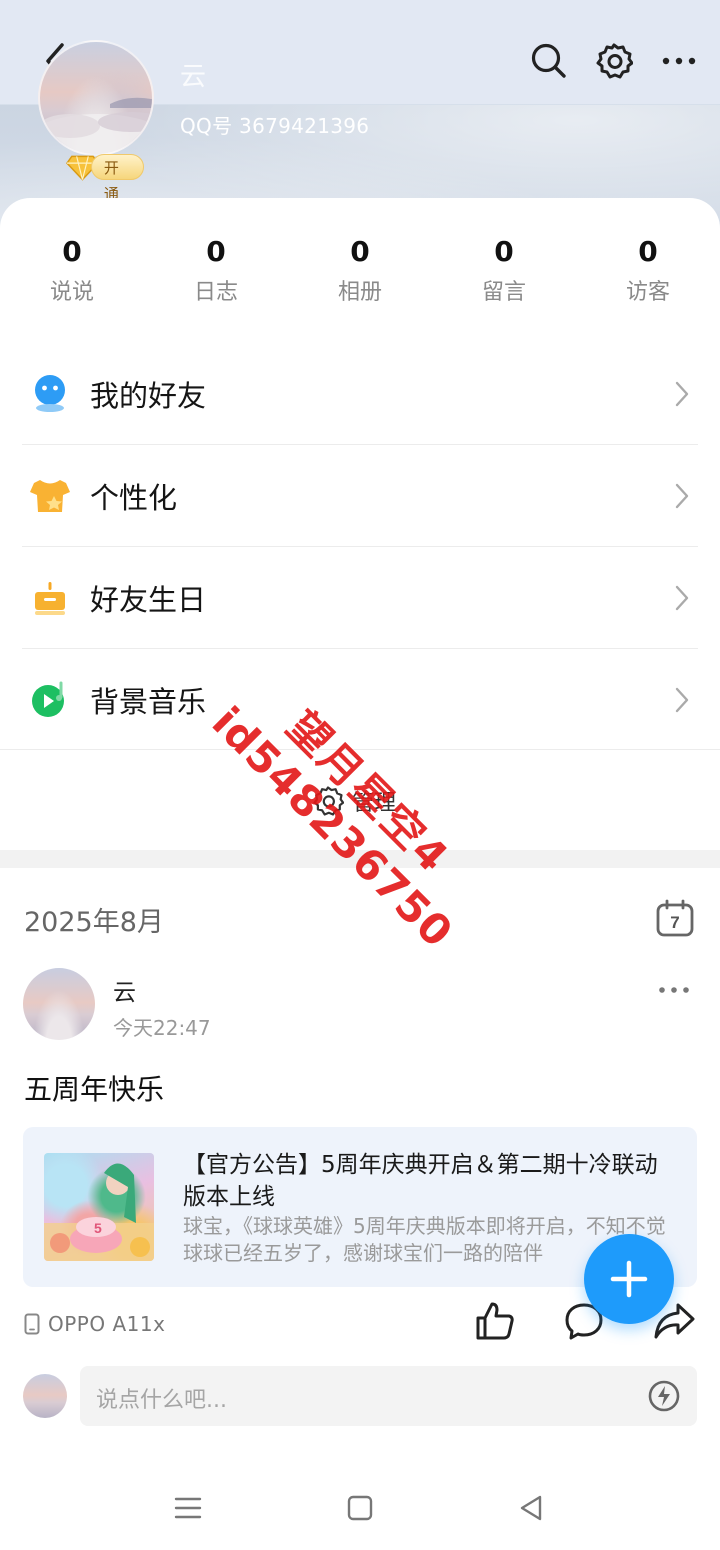 This screenshot has width=720, height=1550. I want to click on svg-text: 5, so click(98, 1228).